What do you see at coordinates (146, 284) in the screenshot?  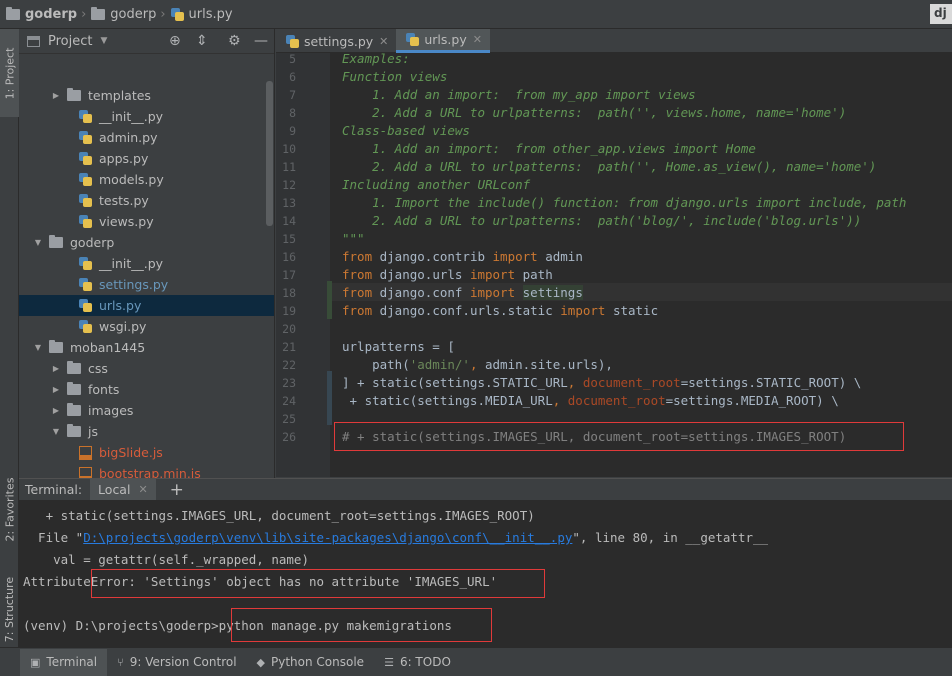 I see `tree-item-settings-py: settings.py` at bounding box center [146, 284].